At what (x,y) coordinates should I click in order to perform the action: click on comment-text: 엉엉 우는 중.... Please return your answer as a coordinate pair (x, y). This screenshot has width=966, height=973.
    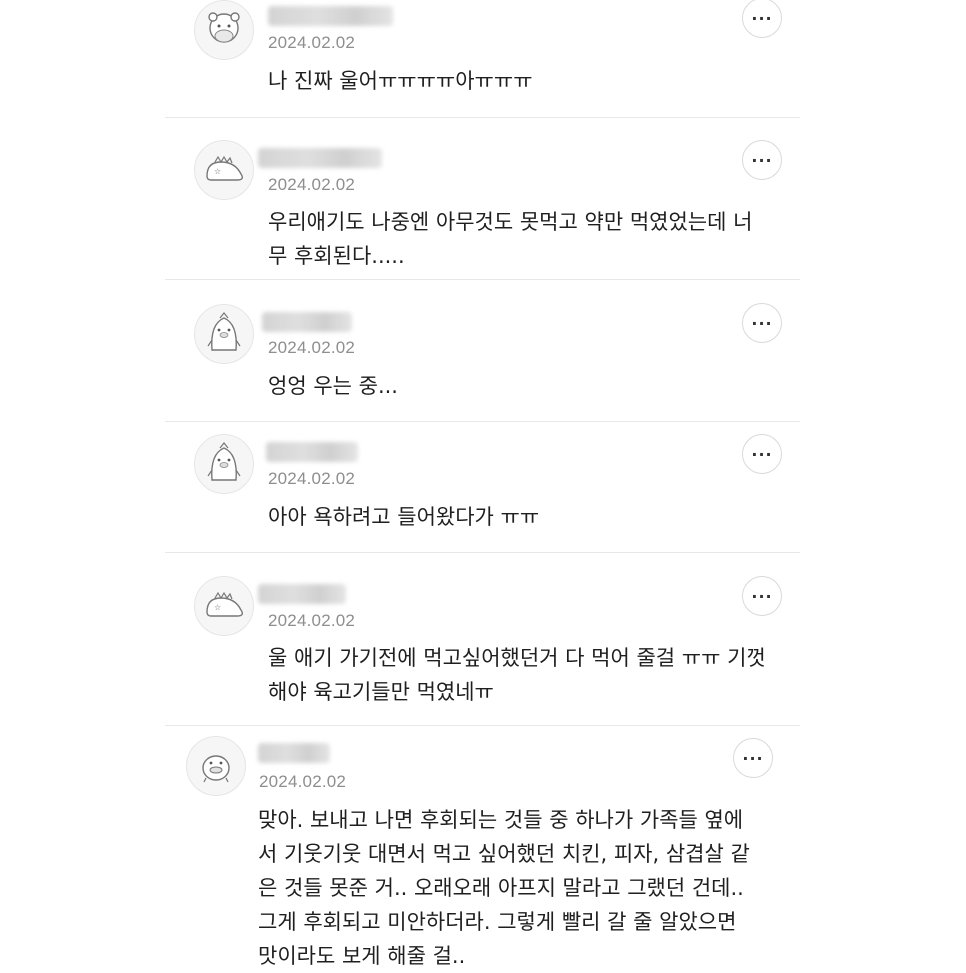
    Looking at the image, I should click on (333, 386).